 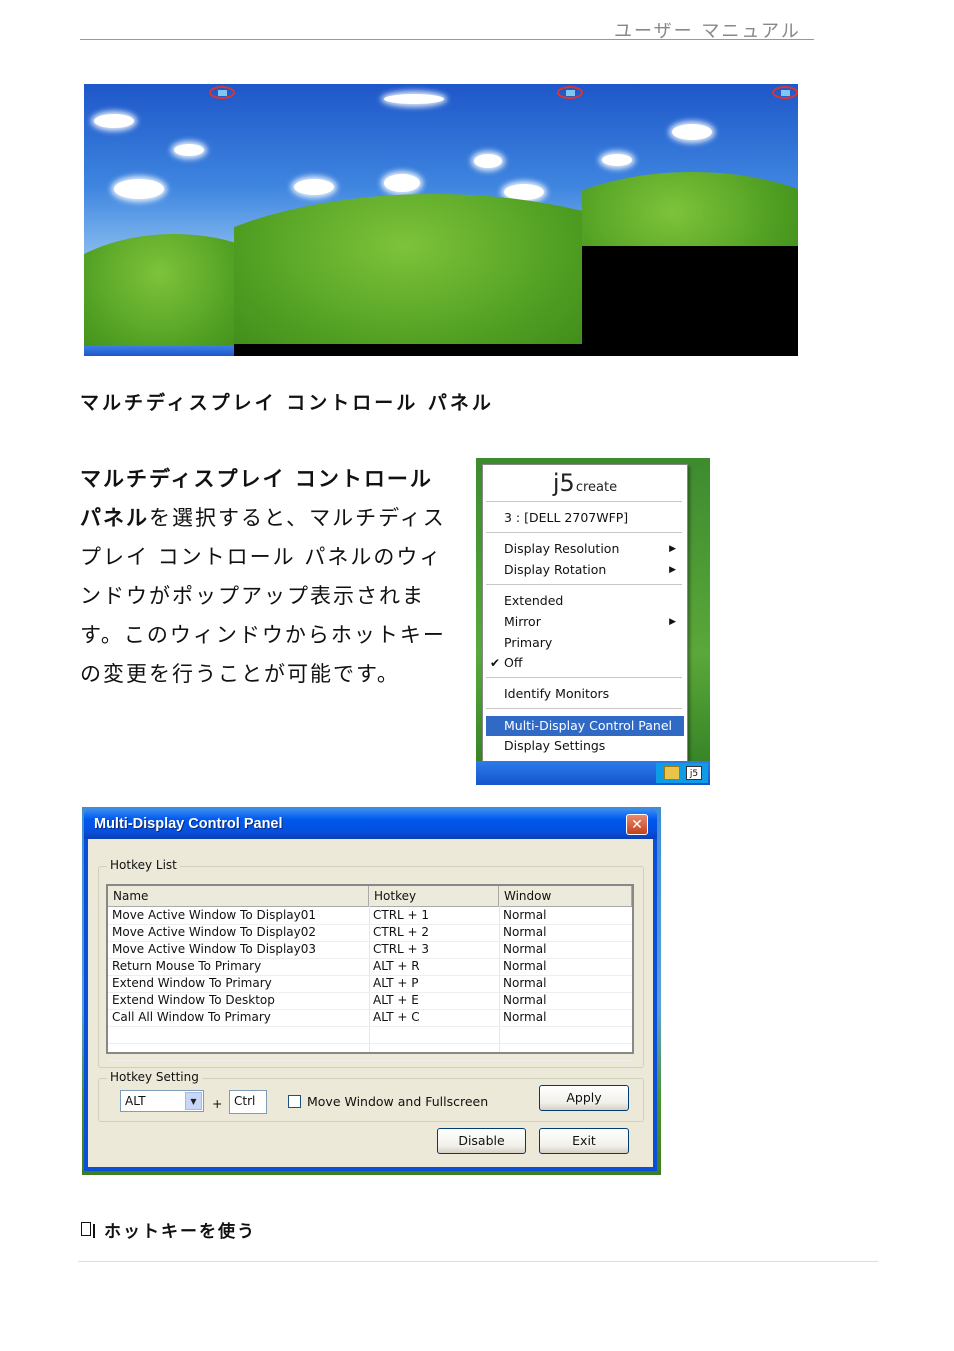 I want to click on close-button: ✕, so click(x=637, y=824).